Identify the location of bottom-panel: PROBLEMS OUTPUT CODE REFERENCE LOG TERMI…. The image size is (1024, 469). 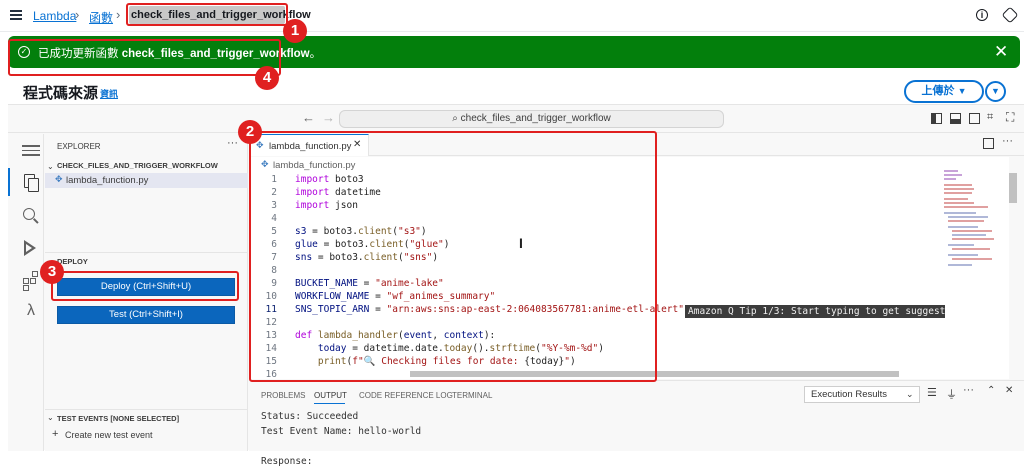
(636, 423).